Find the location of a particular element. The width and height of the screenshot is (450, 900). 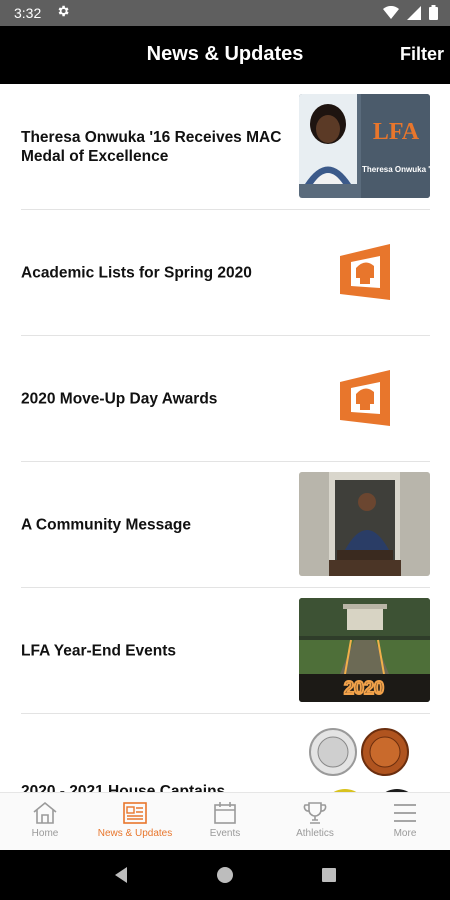

status-time: 3:32 is located at coordinates (28, 13).